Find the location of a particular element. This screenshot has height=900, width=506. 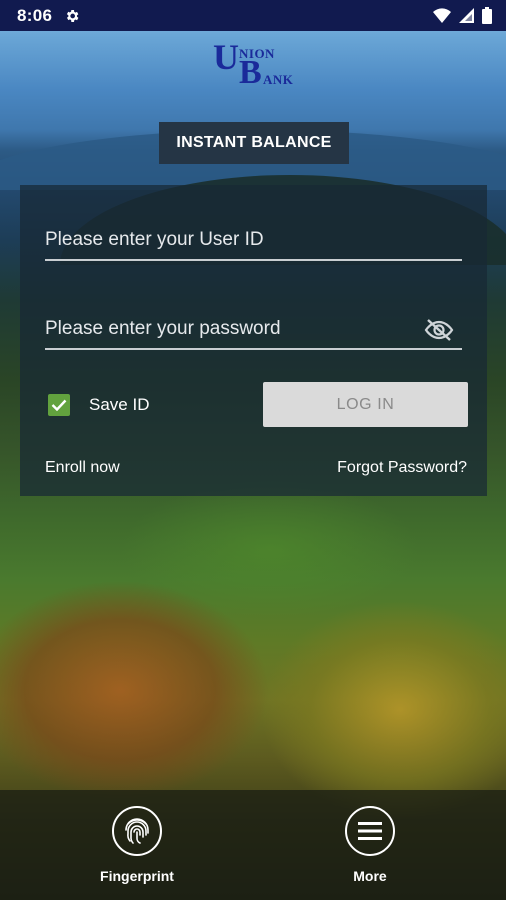

eye-off-icon is located at coordinates (439, 330).